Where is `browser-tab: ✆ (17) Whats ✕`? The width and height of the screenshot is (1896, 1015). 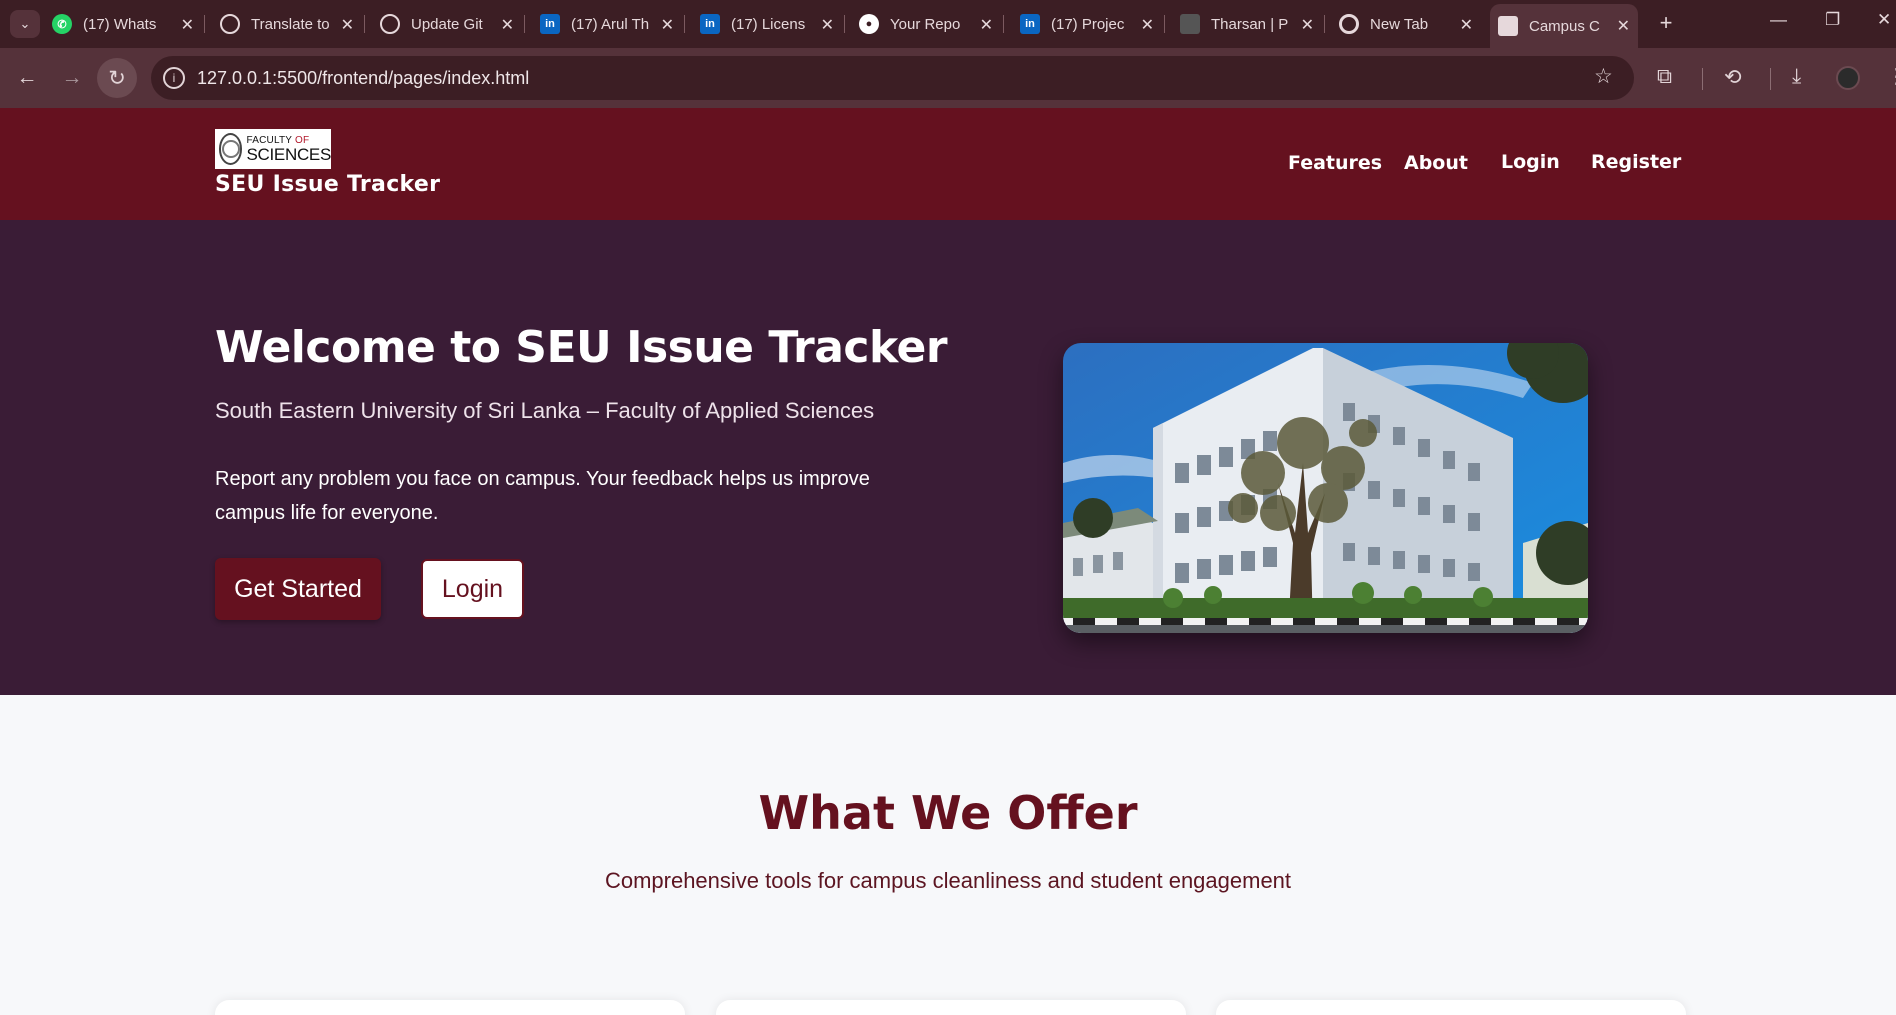
browser-tab: ✆ (17) Whats ✕ is located at coordinates (128, 24).